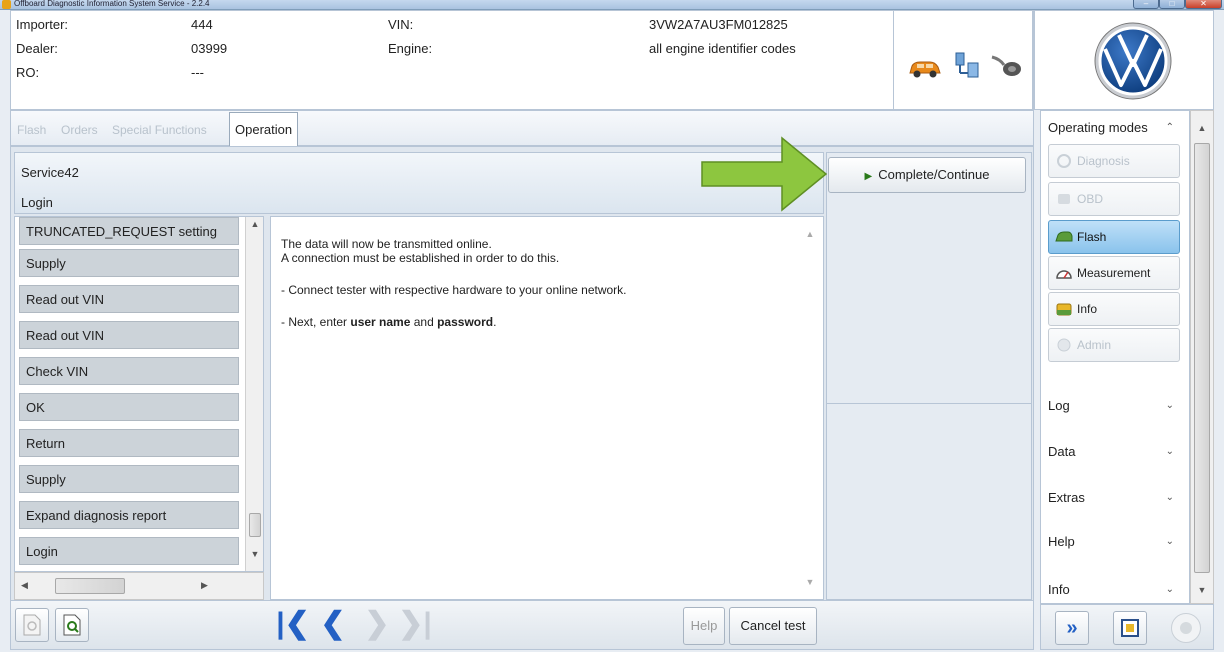 Image resolution: width=1224 pixels, height=652 pixels. I want to click on next-step-button: ❯, so click(377, 625).